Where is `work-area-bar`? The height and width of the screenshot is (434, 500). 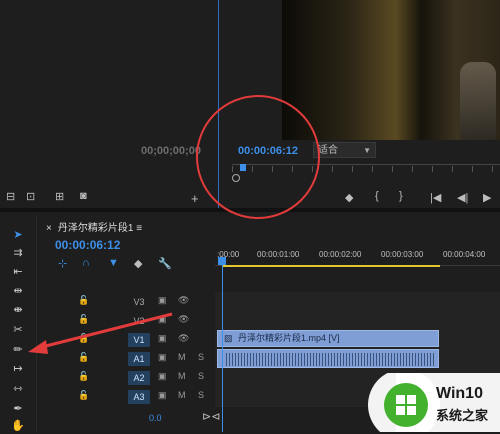 work-area-bar is located at coordinates (331, 266).